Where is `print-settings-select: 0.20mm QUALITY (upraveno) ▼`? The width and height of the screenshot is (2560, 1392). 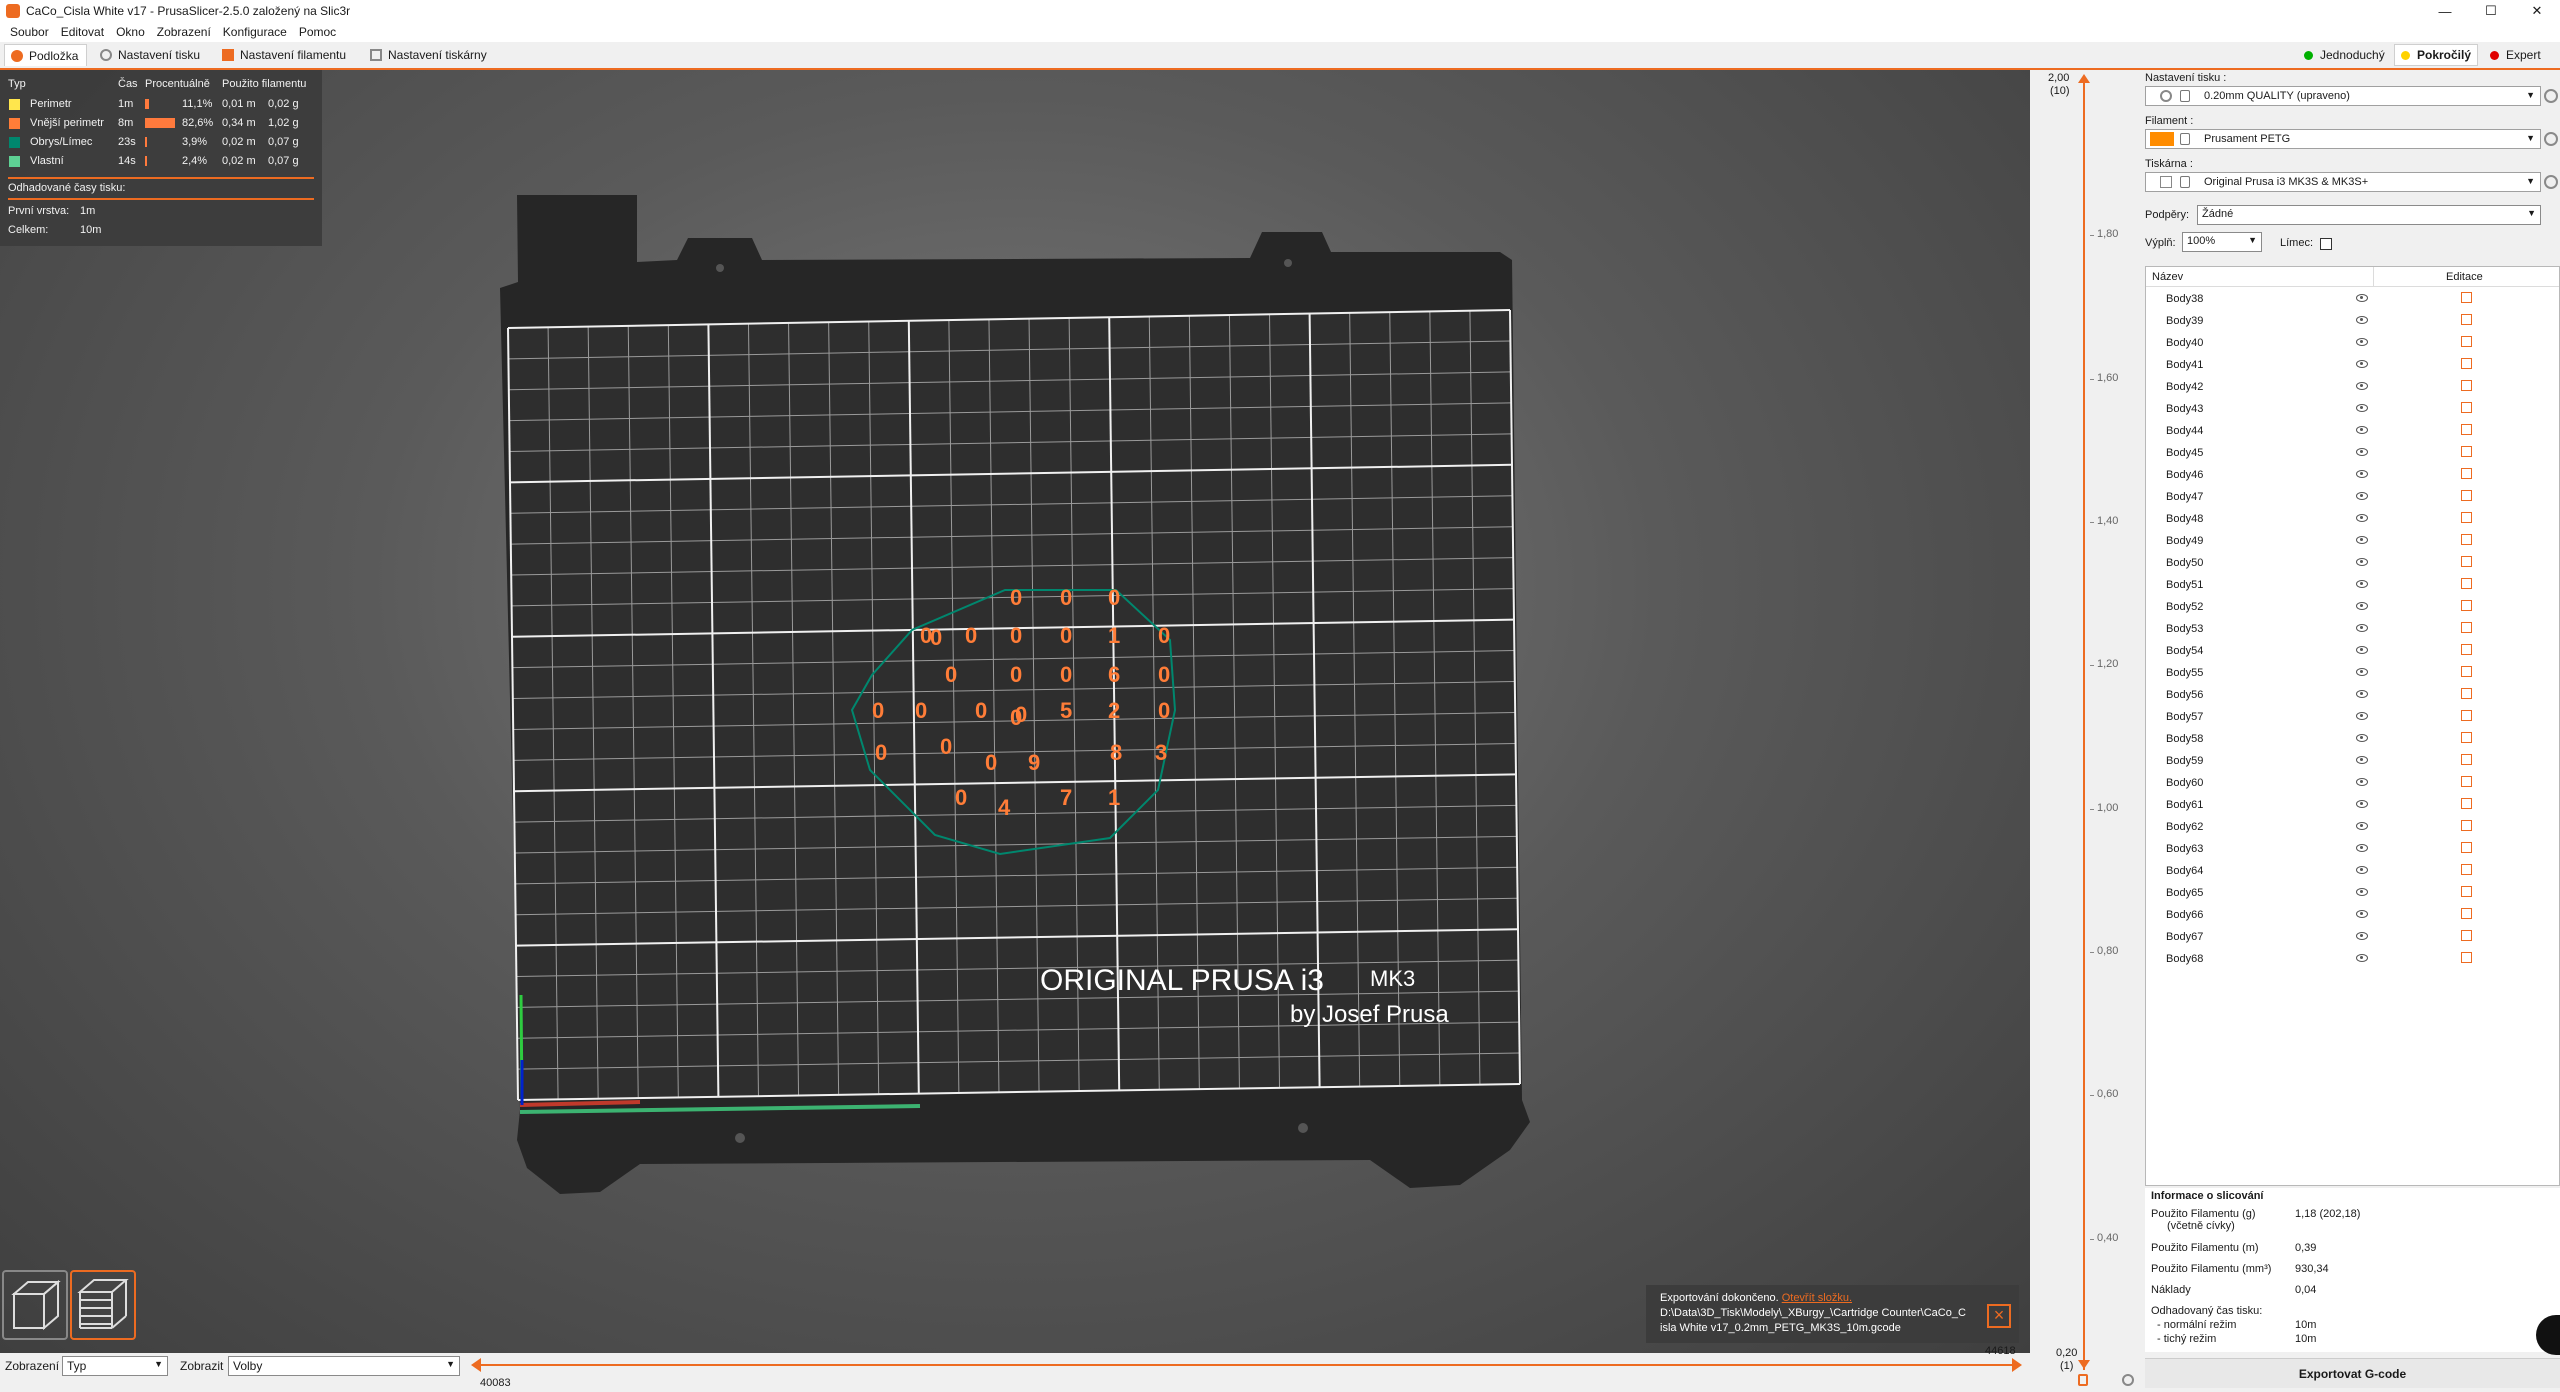
print-settings-select: 0.20mm QUALITY (upraveno) ▼ is located at coordinates (2343, 96).